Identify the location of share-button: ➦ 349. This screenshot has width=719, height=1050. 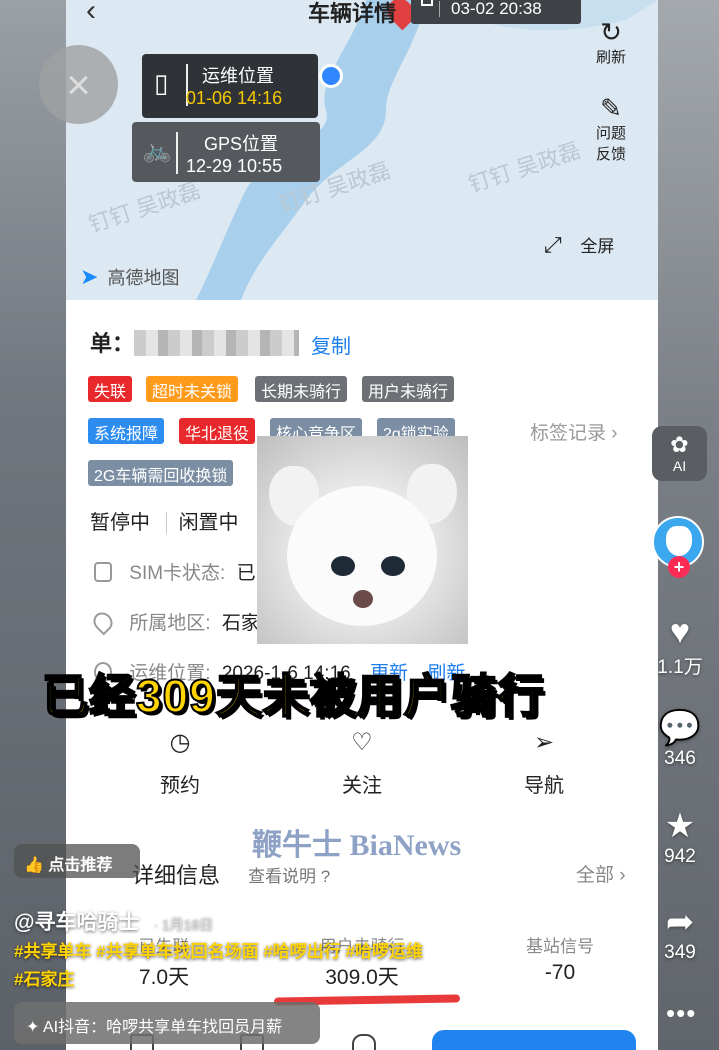
(680, 933).